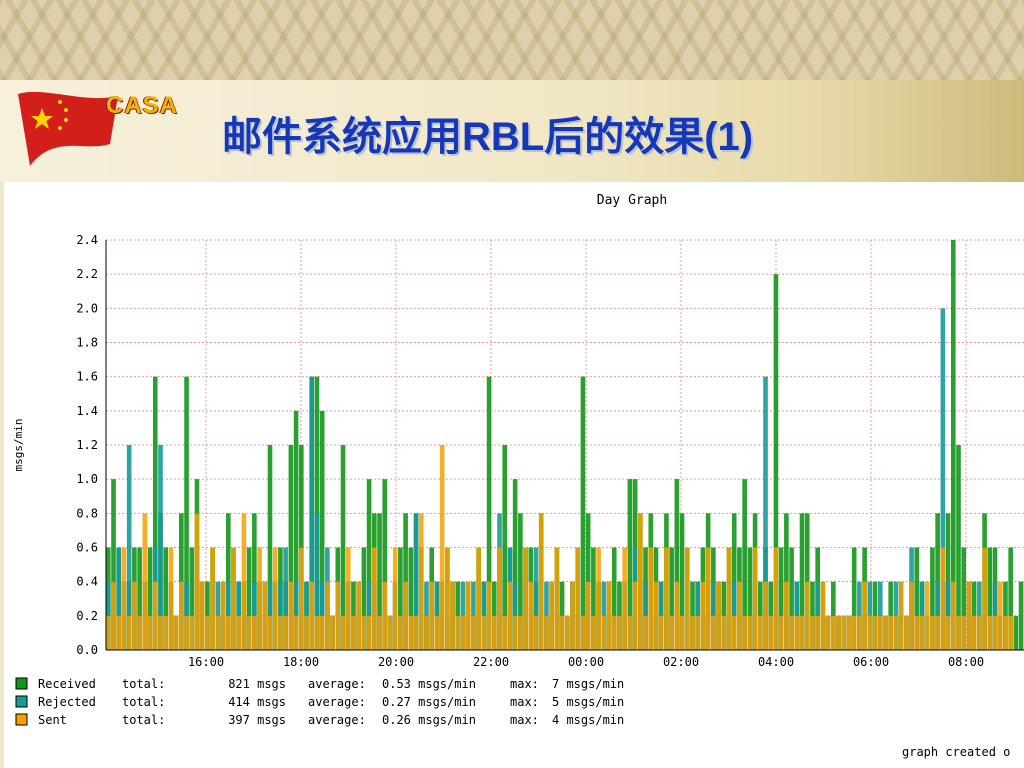 The height and width of the screenshot is (768, 1024). Describe the element at coordinates (776, 662) in the screenshot. I see `x-tick-label: 04:00` at that location.